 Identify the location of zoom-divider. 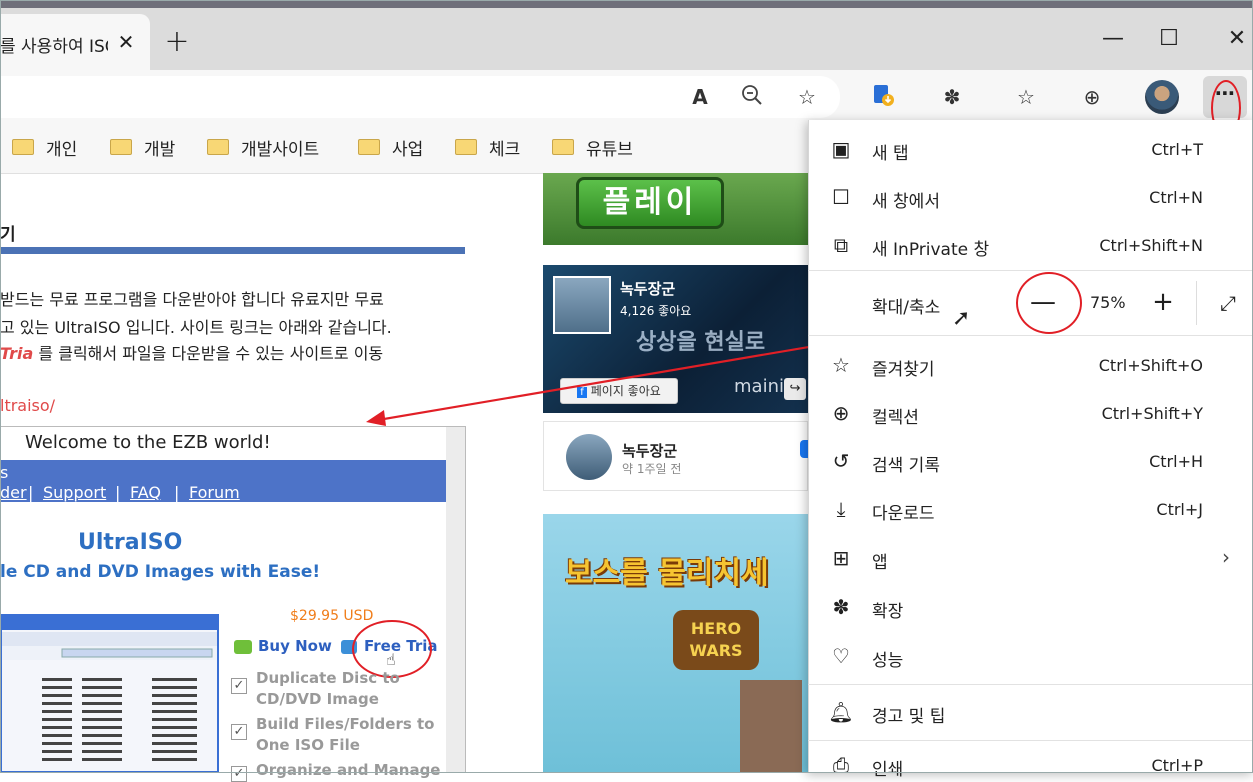
(1196, 303).